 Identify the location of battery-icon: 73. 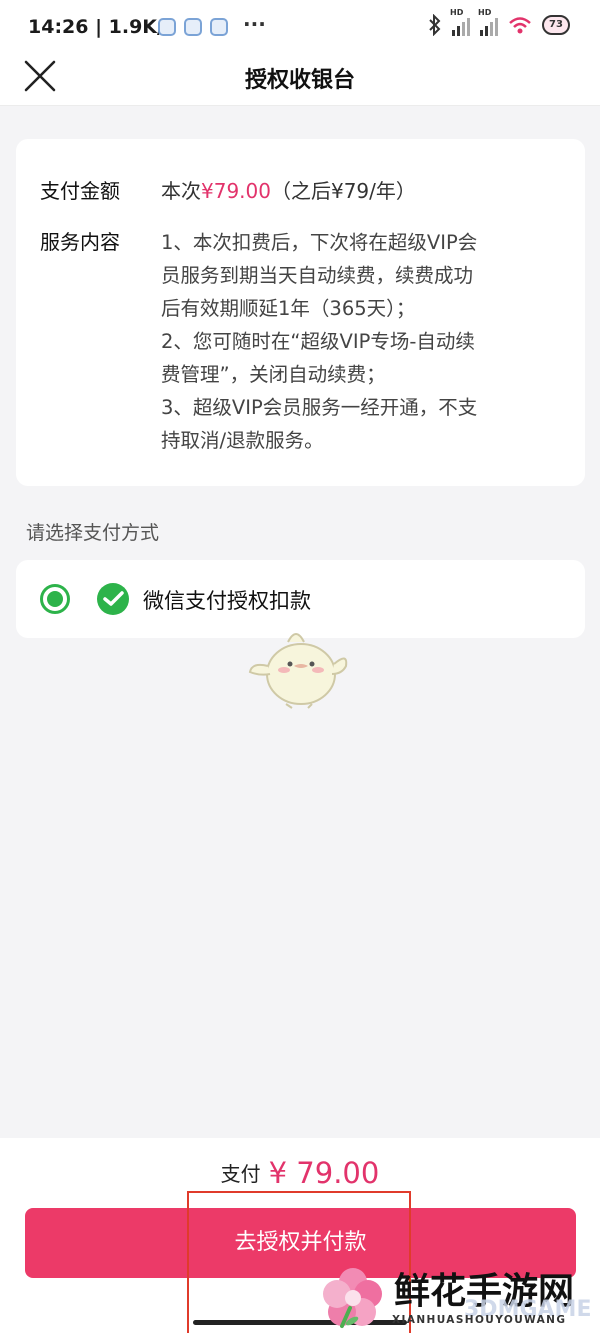
(556, 25).